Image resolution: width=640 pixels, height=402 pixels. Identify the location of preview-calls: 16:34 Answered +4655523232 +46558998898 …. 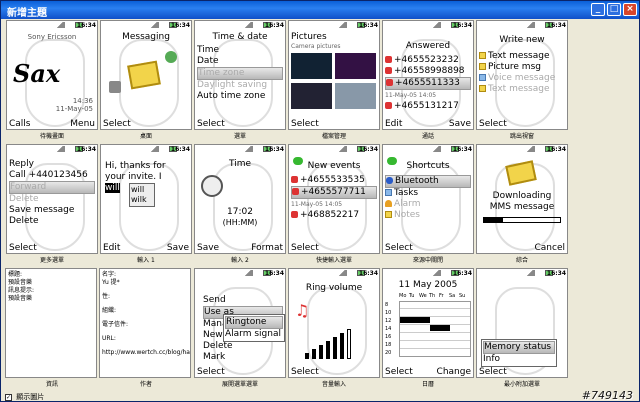
(427, 82).